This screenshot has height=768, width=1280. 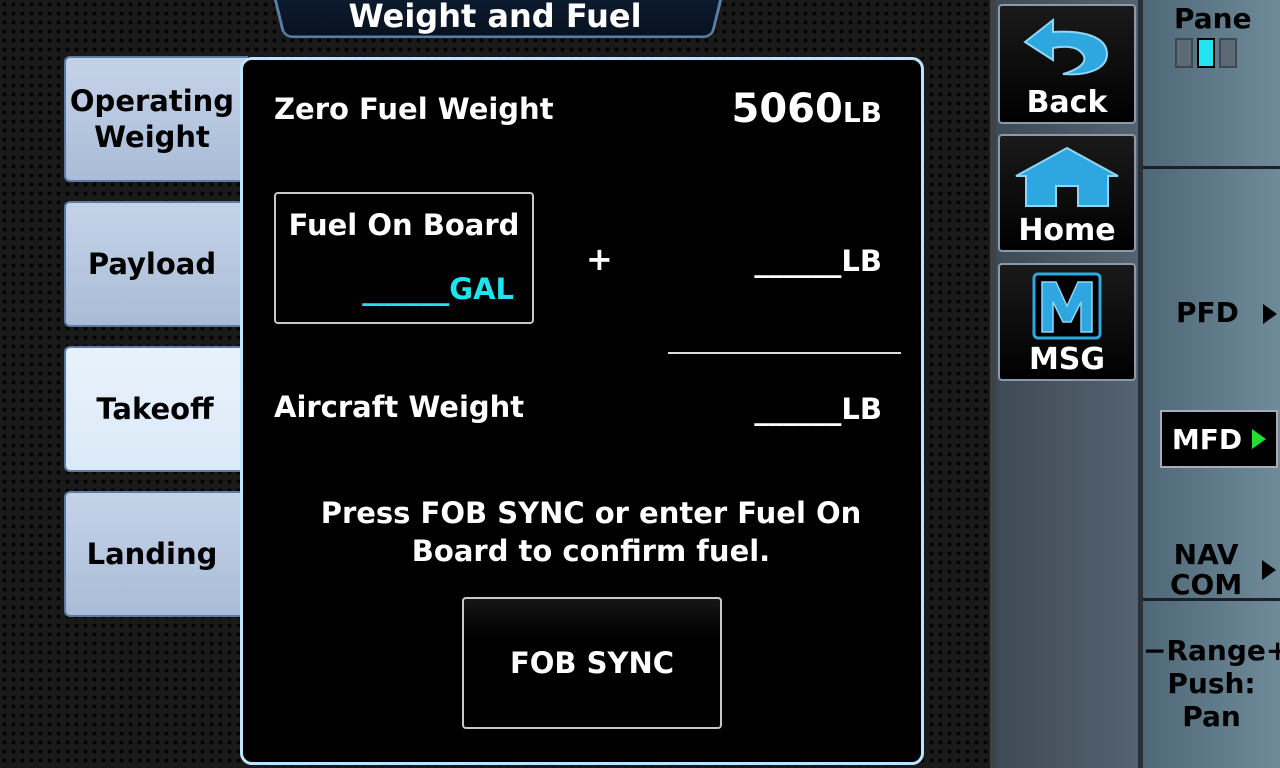 What do you see at coordinates (1067, 230) in the screenshot?
I see `home-label: Home` at bounding box center [1067, 230].